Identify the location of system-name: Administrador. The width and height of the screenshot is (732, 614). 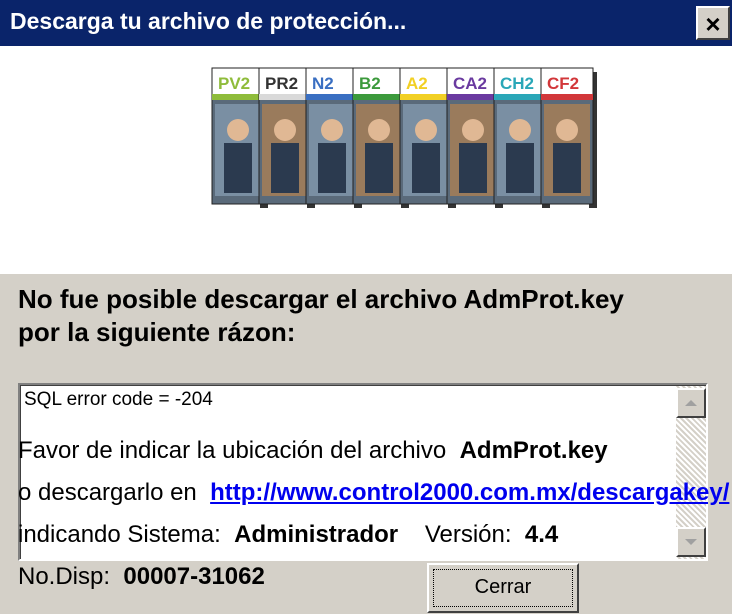
(316, 534).